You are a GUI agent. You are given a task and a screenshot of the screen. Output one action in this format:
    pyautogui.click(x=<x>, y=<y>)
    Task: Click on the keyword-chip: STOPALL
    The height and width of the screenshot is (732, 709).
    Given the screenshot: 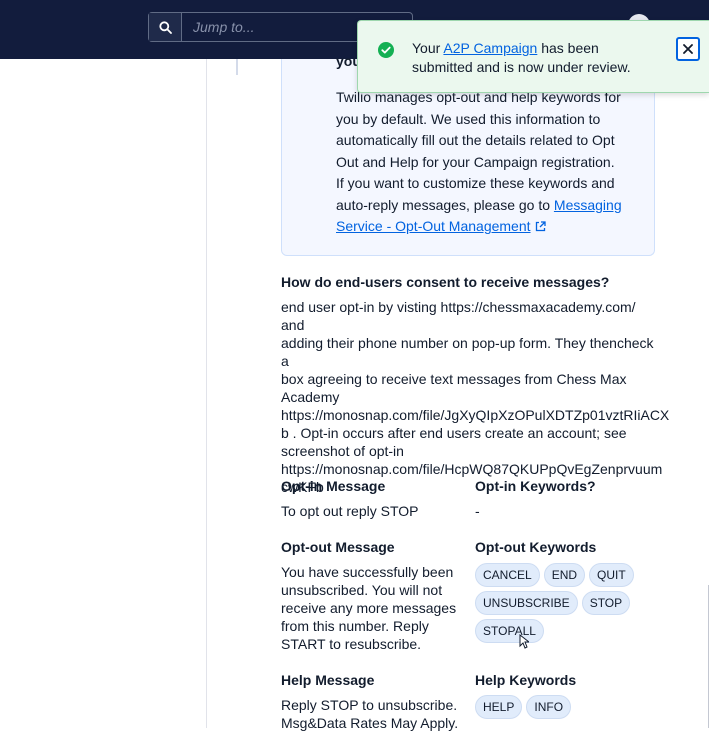 What is the action you would take?
    pyautogui.click(x=509, y=631)
    